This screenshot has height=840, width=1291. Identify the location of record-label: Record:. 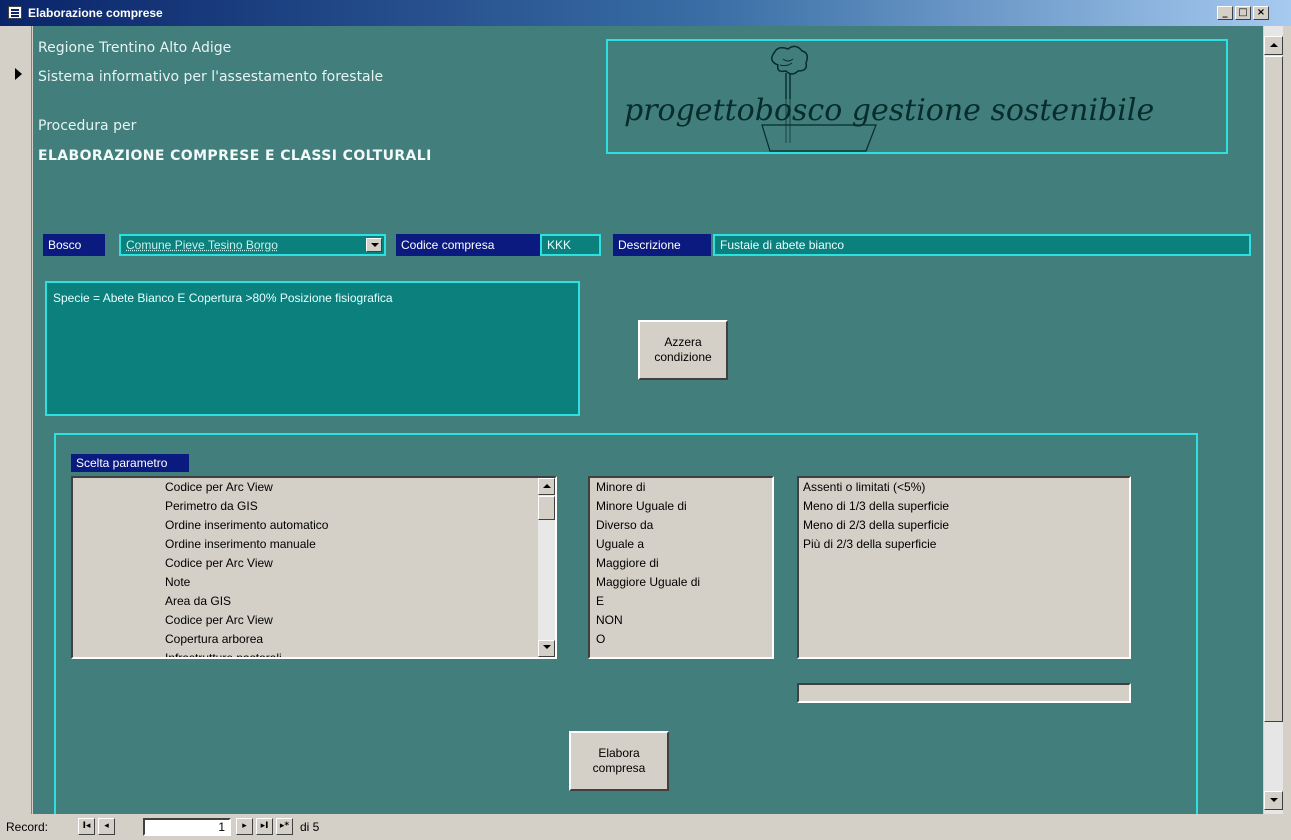
(27, 827).